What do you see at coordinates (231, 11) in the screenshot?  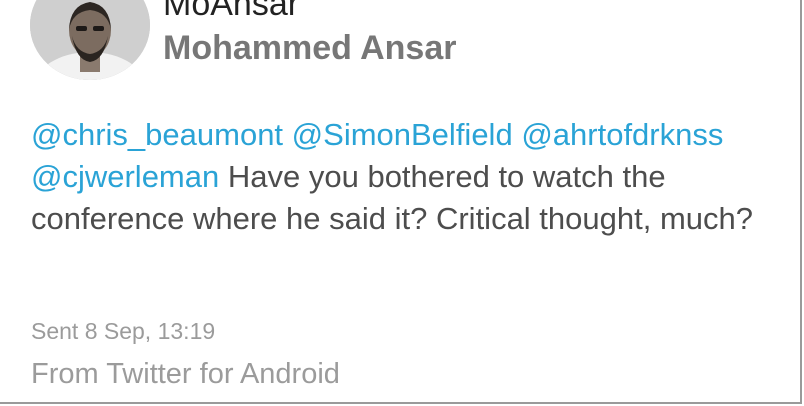 I see `display-name: MoAnsar` at bounding box center [231, 11].